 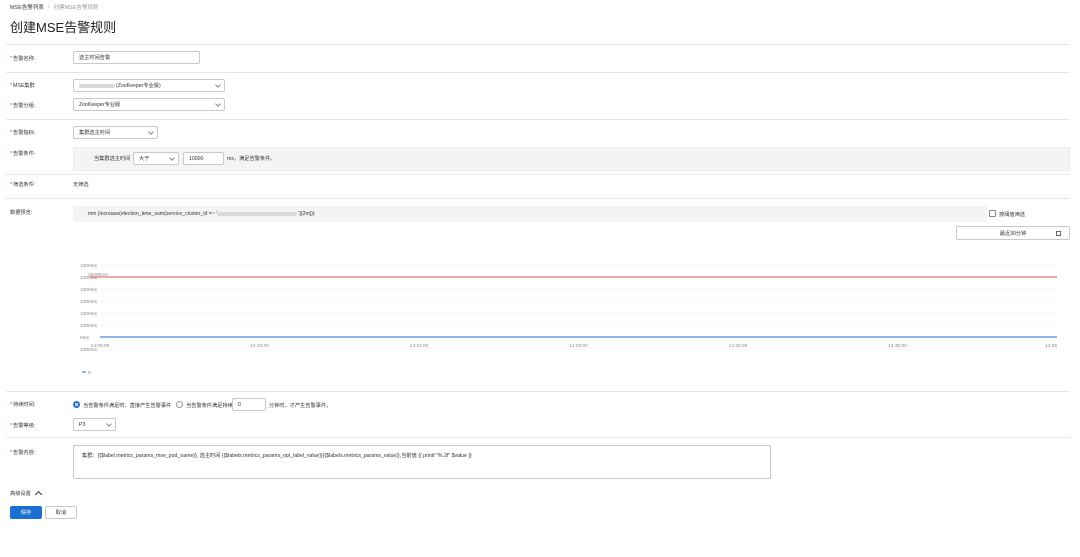 What do you see at coordinates (81, 185) in the screenshot?
I see `filter-condition-value: 无筛选` at bounding box center [81, 185].